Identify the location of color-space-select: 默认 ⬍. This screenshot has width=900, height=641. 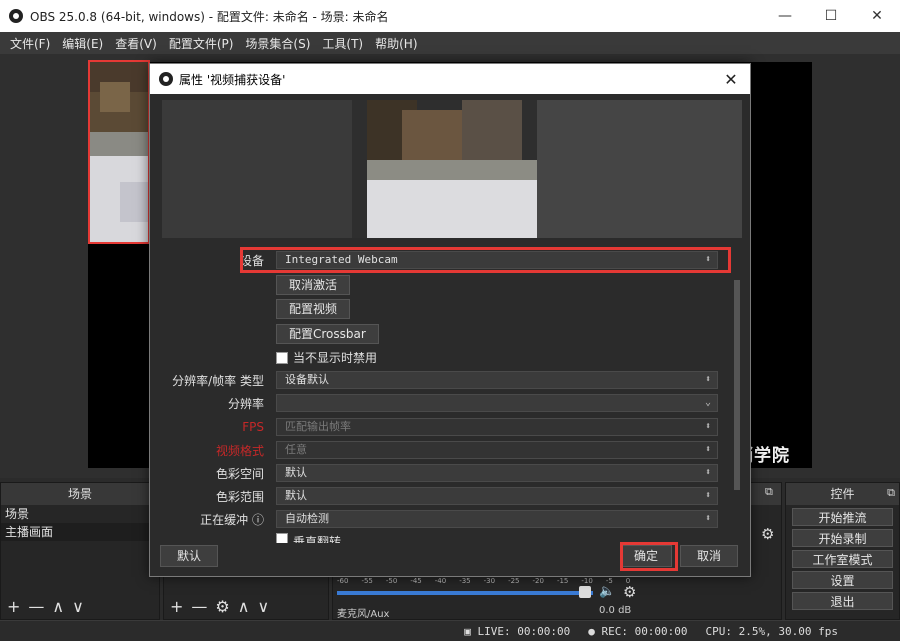
(497, 473).